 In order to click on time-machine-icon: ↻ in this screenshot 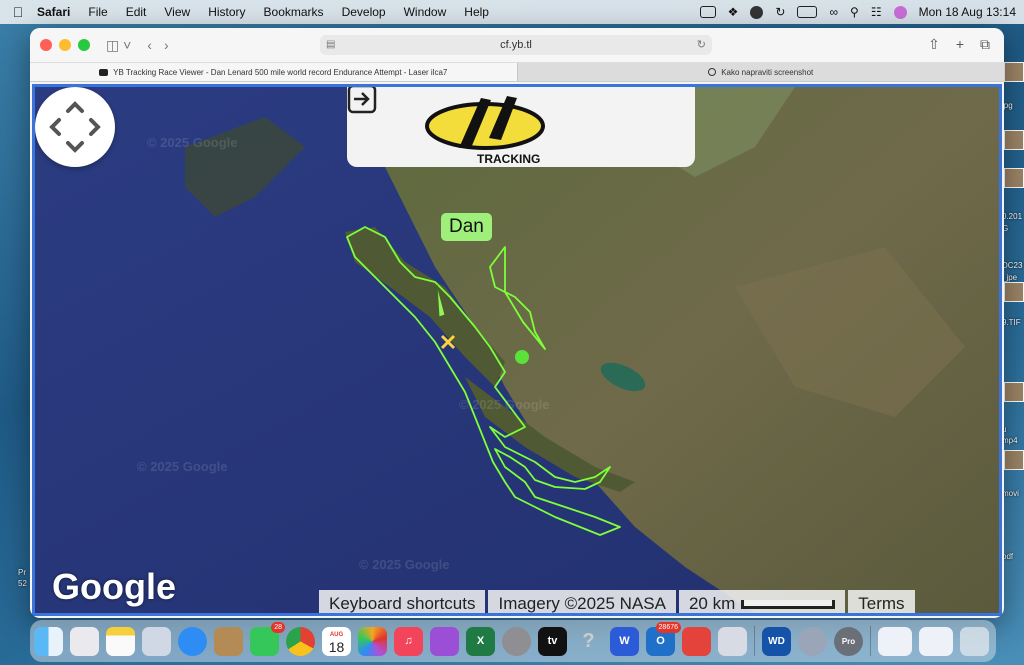, I will do `click(780, 12)`.